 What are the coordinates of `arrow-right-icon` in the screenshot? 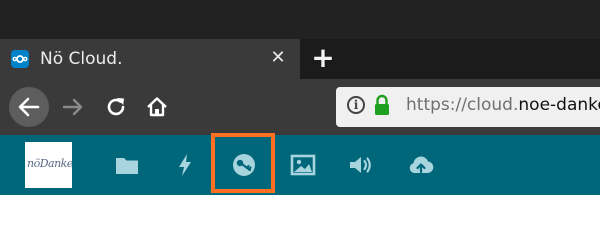 It's located at (72, 107).